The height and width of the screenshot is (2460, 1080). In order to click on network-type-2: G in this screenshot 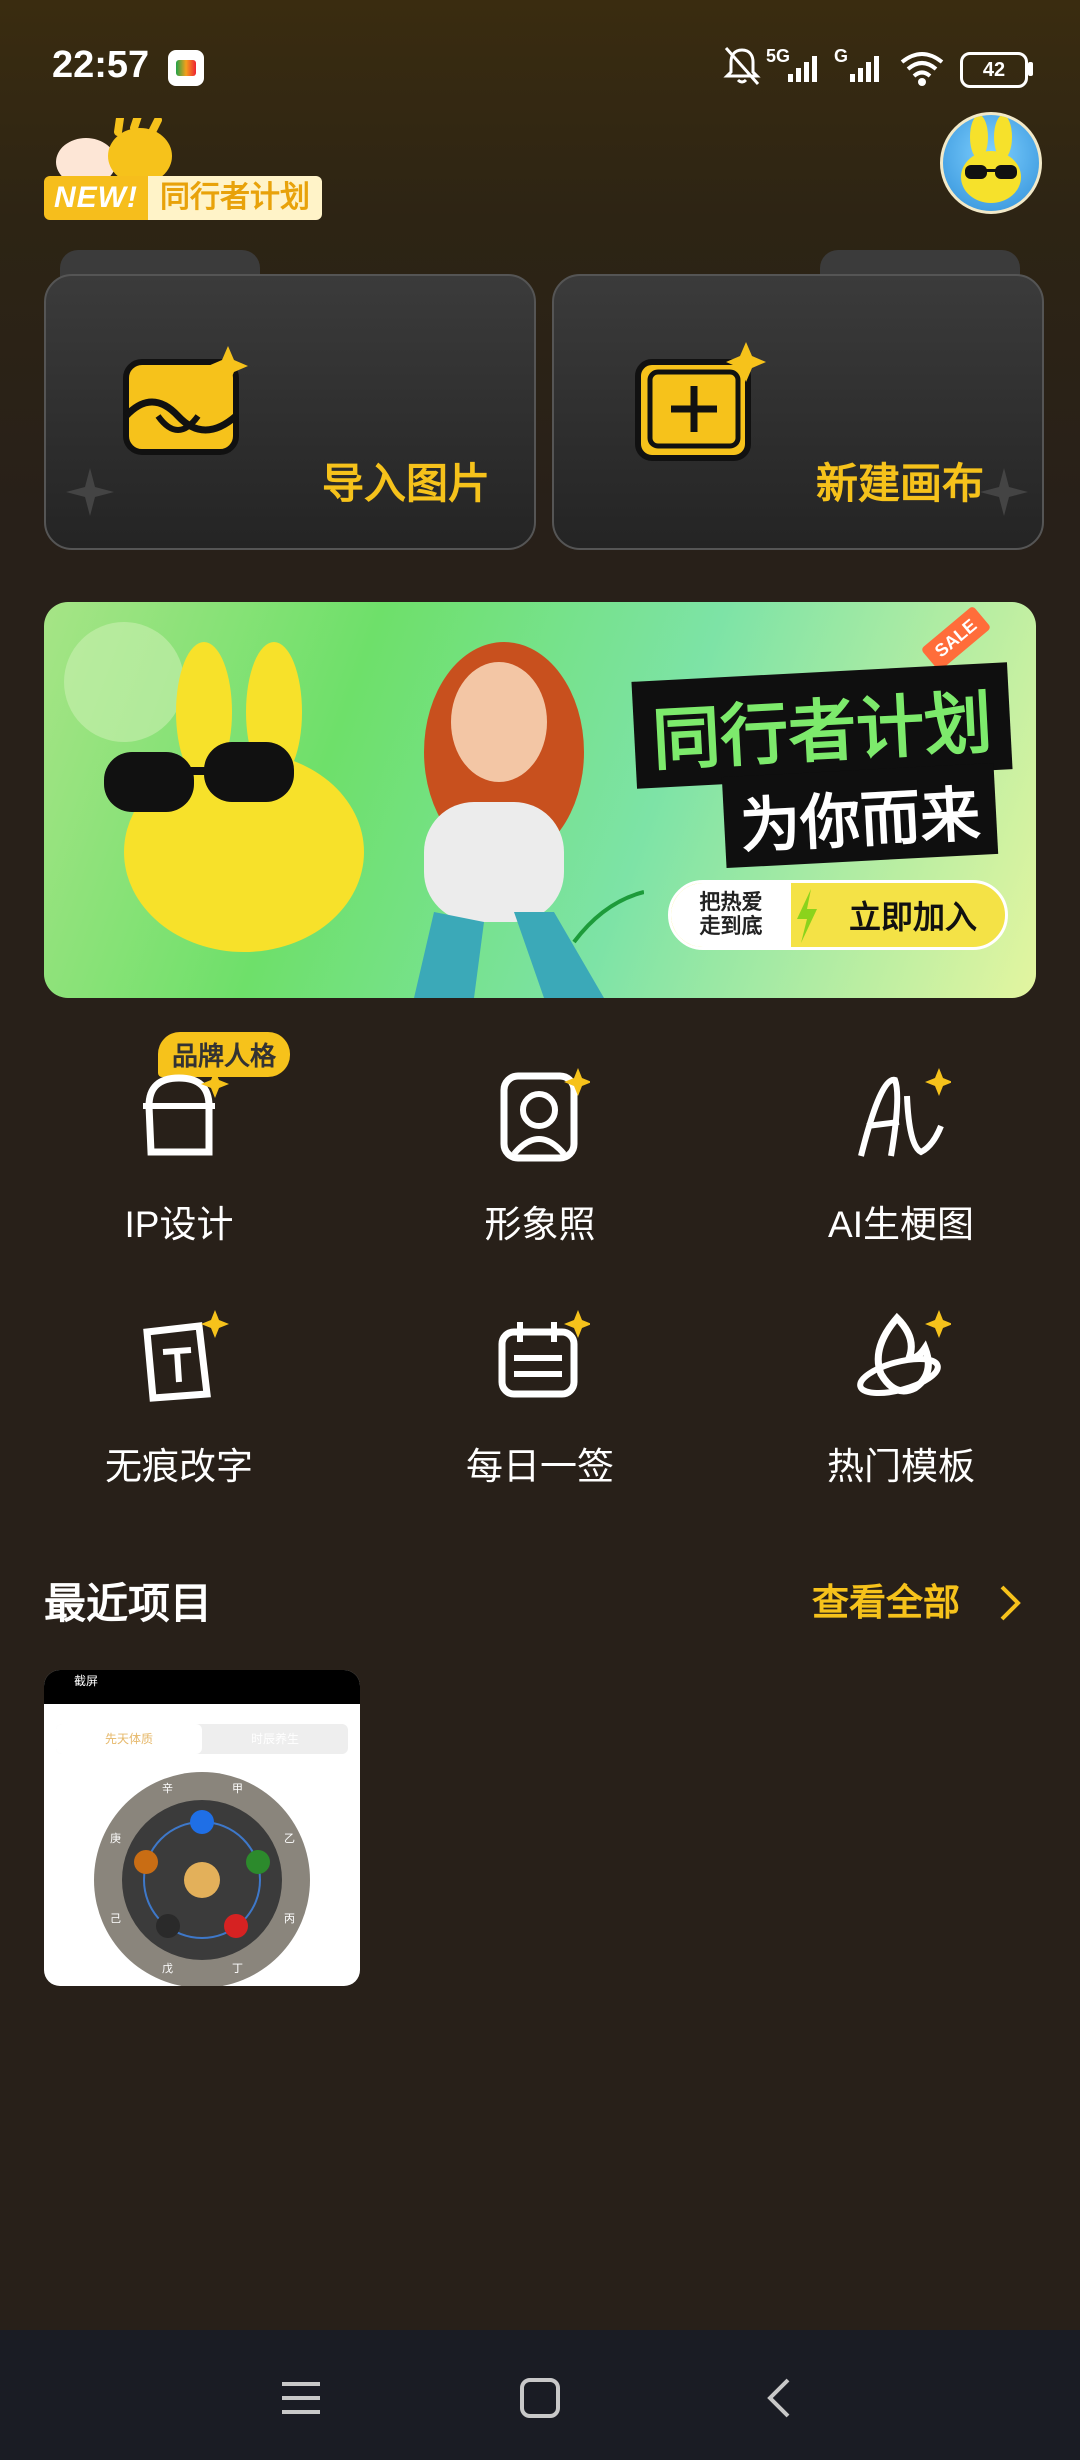, I will do `click(841, 56)`.